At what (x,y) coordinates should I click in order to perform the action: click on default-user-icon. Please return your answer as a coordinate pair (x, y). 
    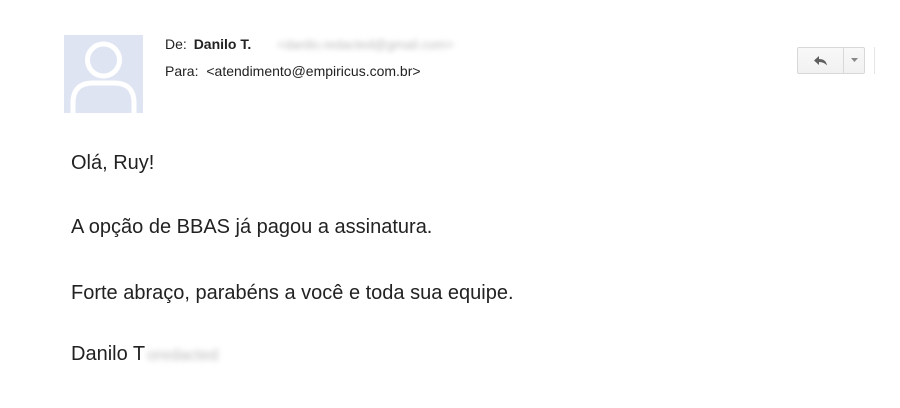
    Looking at the image, I should click on (103, 77).